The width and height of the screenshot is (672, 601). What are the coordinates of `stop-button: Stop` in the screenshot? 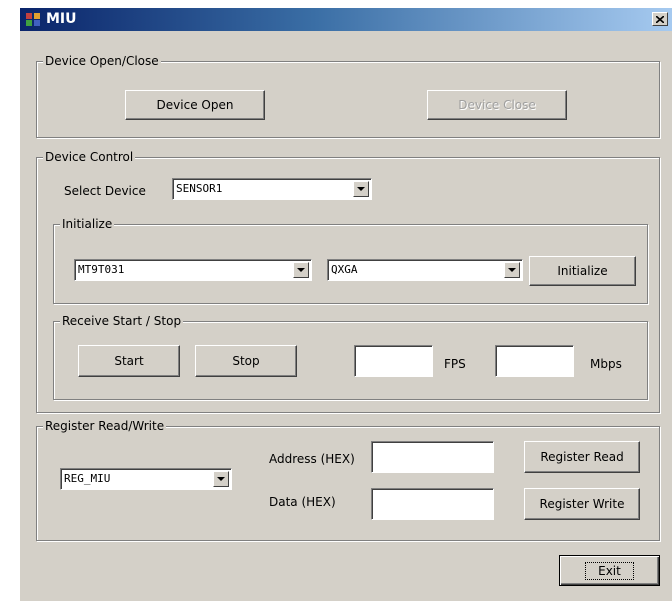 It's located at (246, 361).